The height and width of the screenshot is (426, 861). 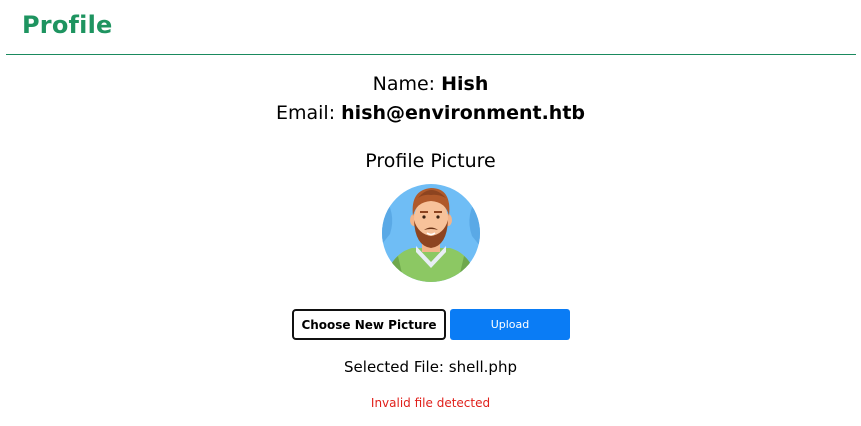 I want to click on page-header: Profile, so click(x=431, y=27).